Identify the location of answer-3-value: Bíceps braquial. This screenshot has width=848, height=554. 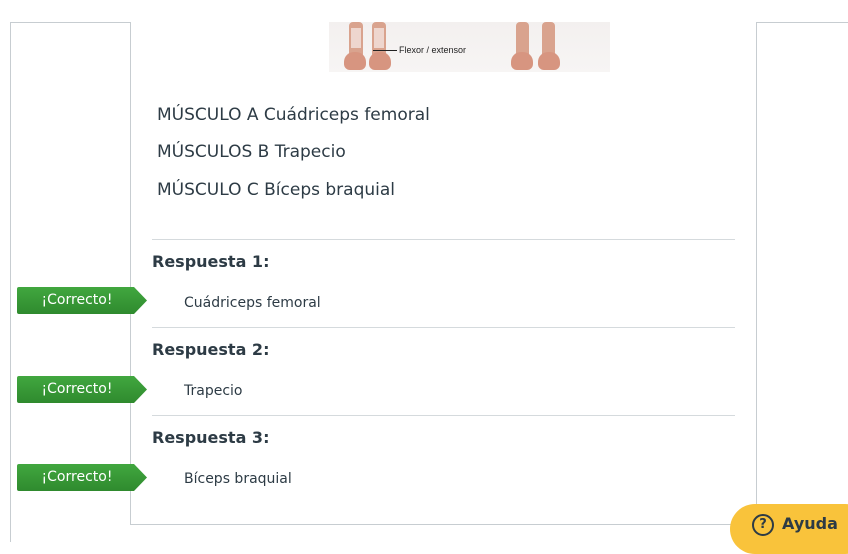
(238, 479).